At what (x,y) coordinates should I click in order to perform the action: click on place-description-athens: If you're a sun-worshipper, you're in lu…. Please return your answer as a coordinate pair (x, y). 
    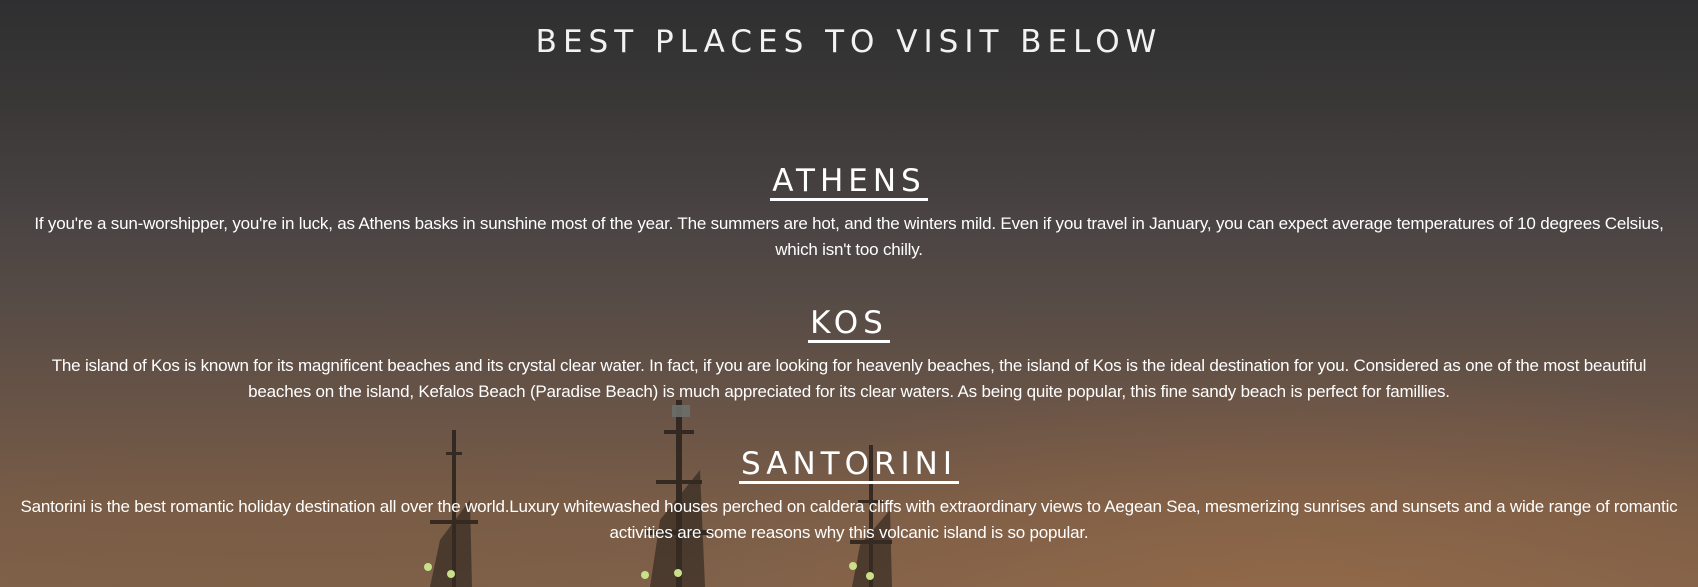
    Looking at the image, I should click on (849, 236).